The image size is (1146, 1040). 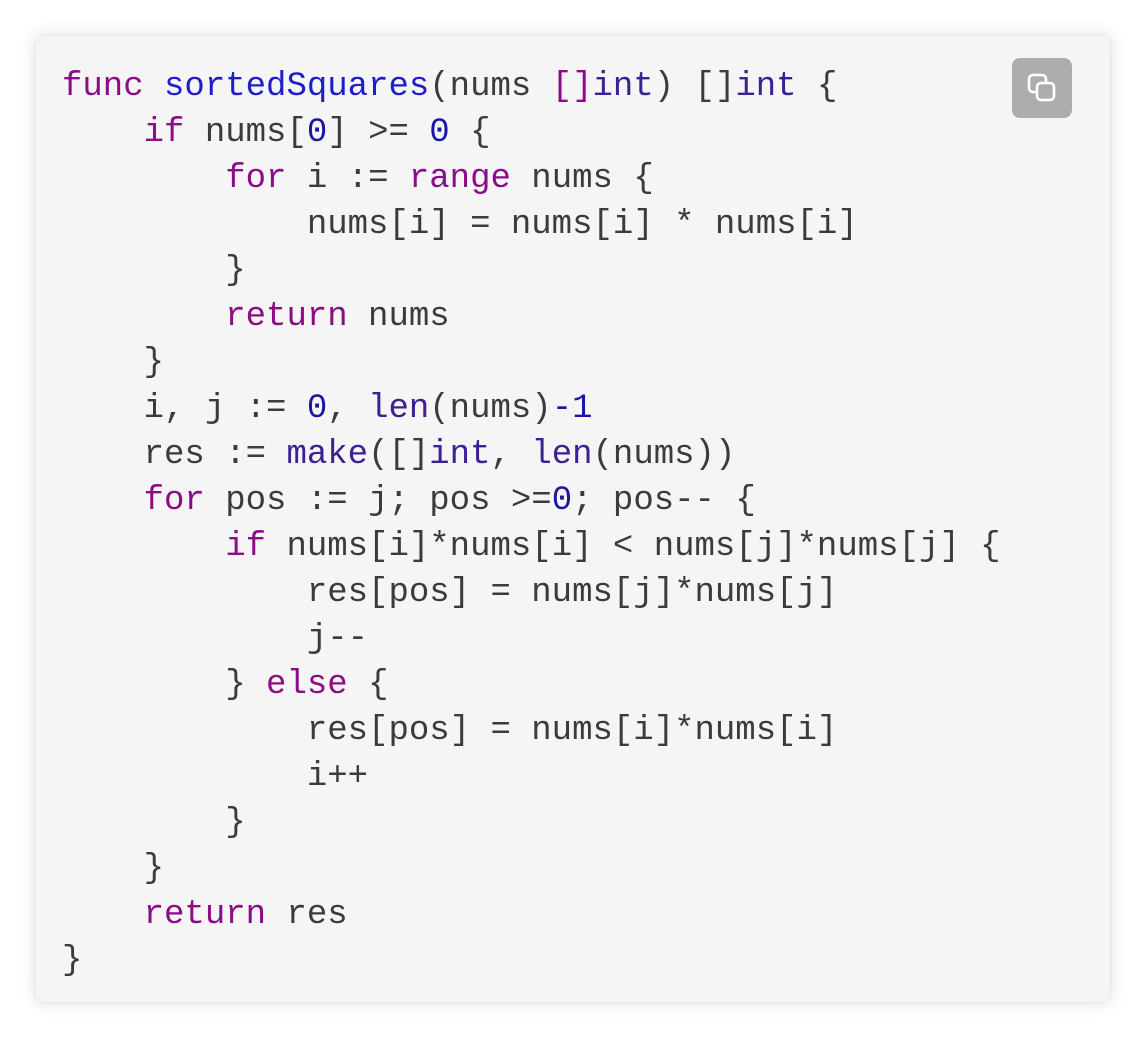 I want to click on code-line: } else {, so click(x=531, y=685).